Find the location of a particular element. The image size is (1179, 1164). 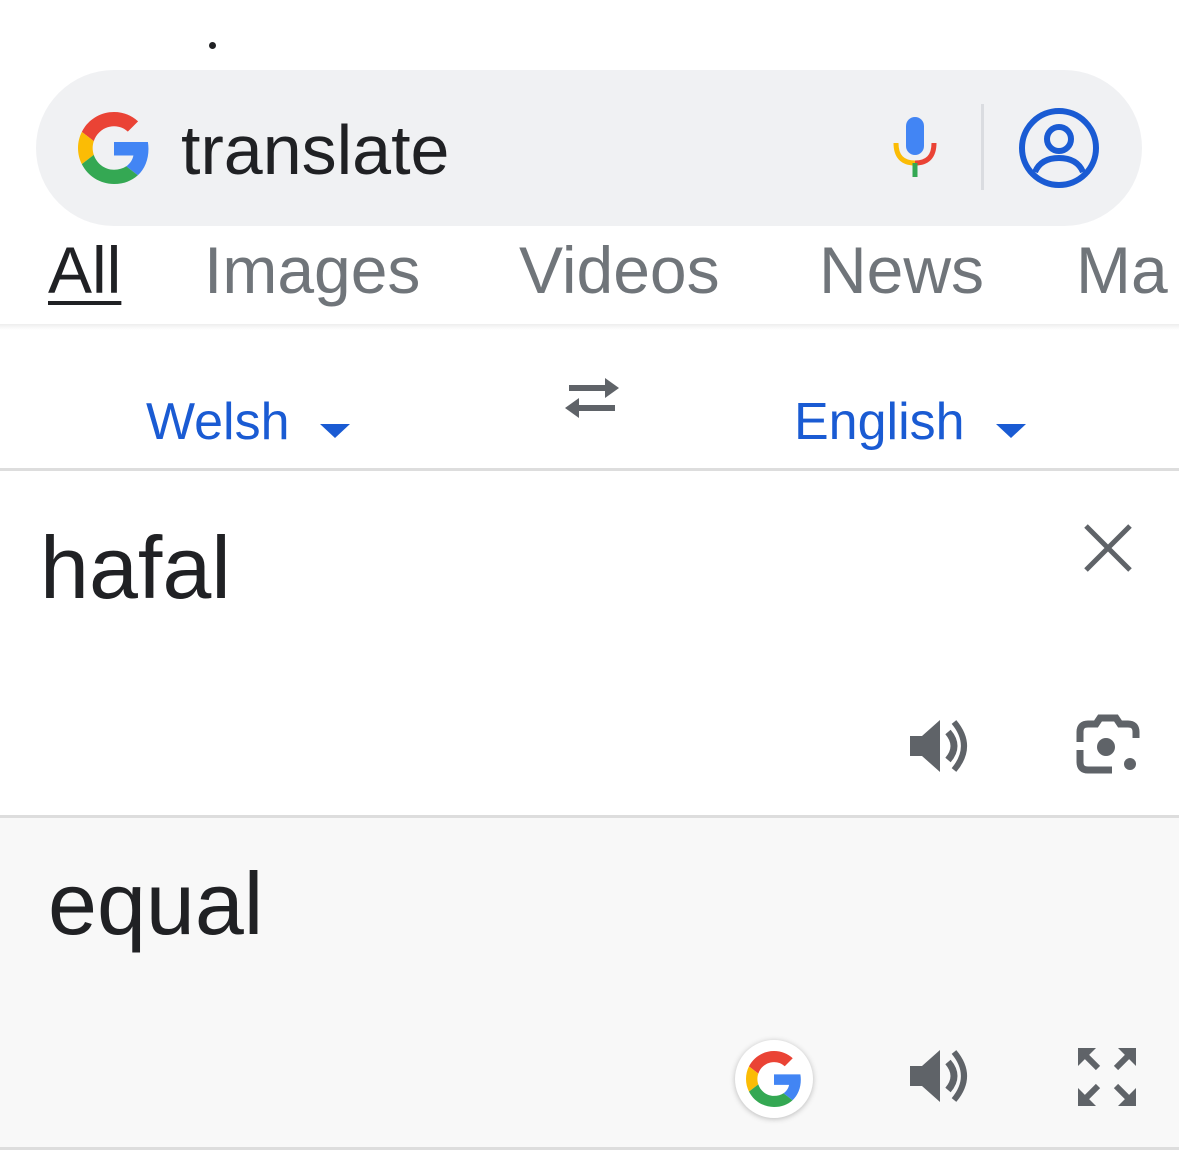

tab-maps: Ma is located at coordinates (1122, 270).